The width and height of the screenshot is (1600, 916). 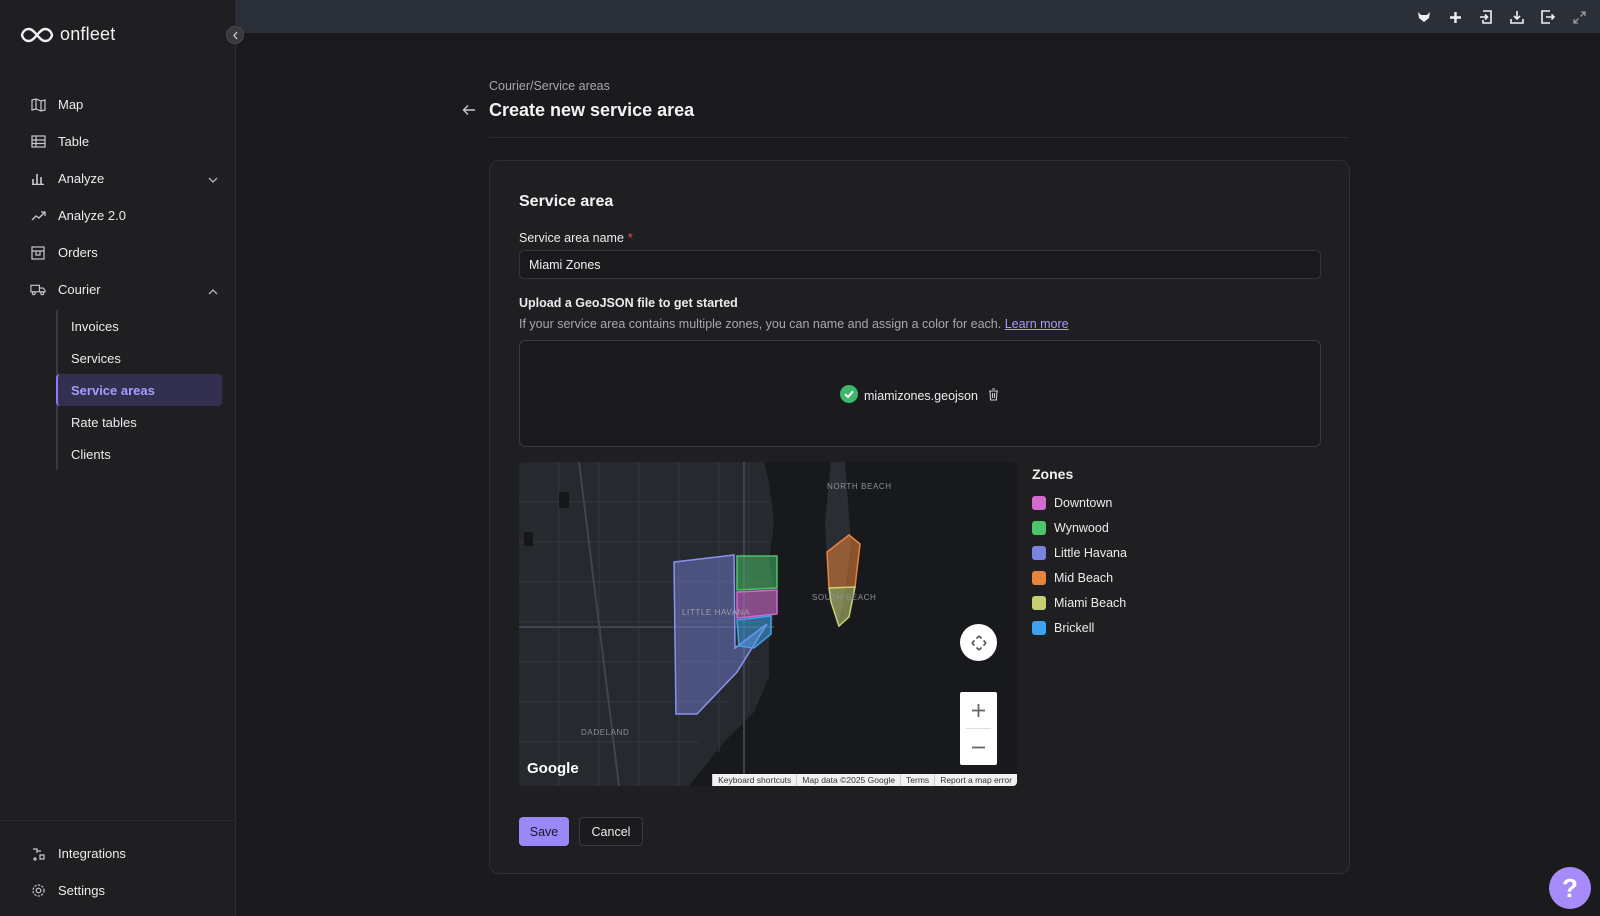 I want to click on sidebar-item-table: Table, so click(x=118, y=141).